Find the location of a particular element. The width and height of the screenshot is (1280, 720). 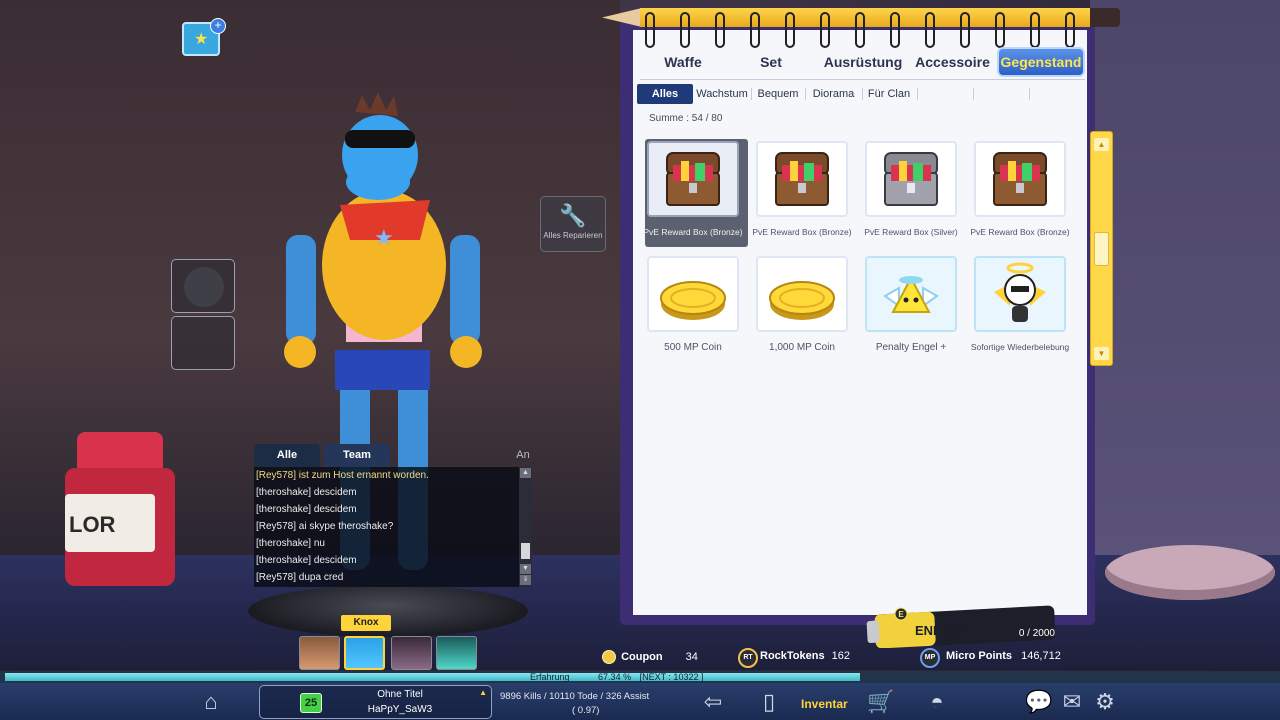

inventory-scrollbar: ▲ ▼ is located at coordinates (1101, 248).